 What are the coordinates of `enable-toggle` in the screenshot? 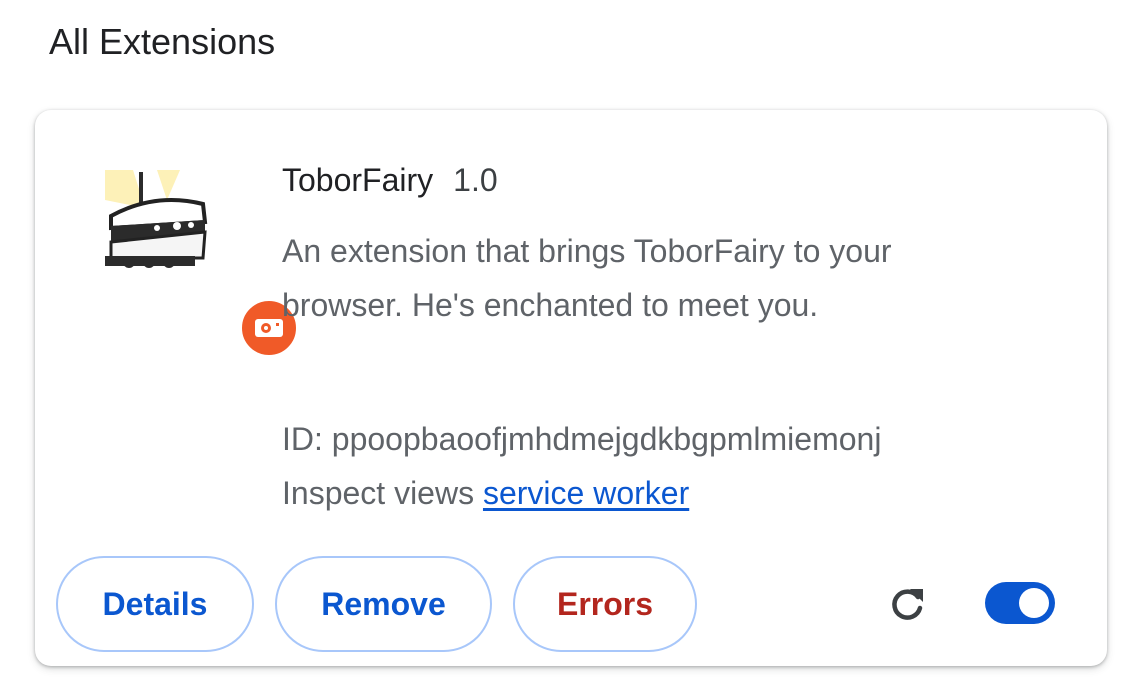 It's located at (1020, 603).